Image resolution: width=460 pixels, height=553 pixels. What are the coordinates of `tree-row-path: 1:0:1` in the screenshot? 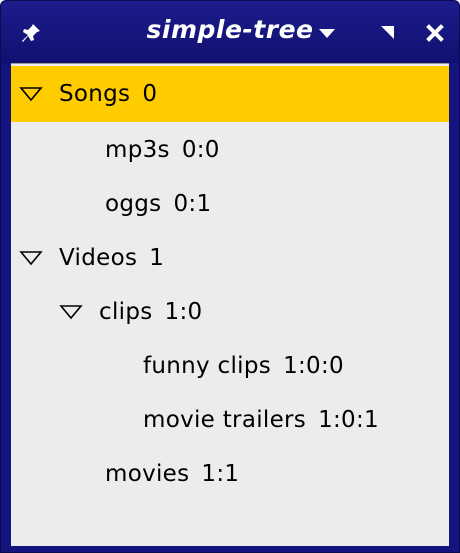 It's located at (348, 420).